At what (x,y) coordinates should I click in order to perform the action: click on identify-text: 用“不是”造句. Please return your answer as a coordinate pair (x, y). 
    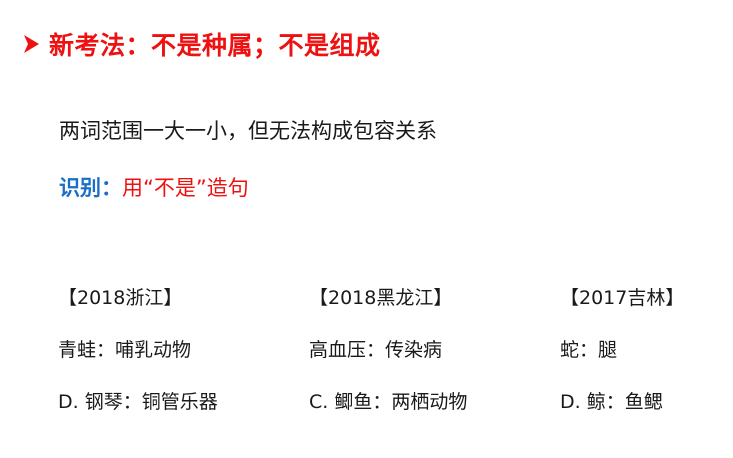
    Looking at the image, I should click on (185, 188).